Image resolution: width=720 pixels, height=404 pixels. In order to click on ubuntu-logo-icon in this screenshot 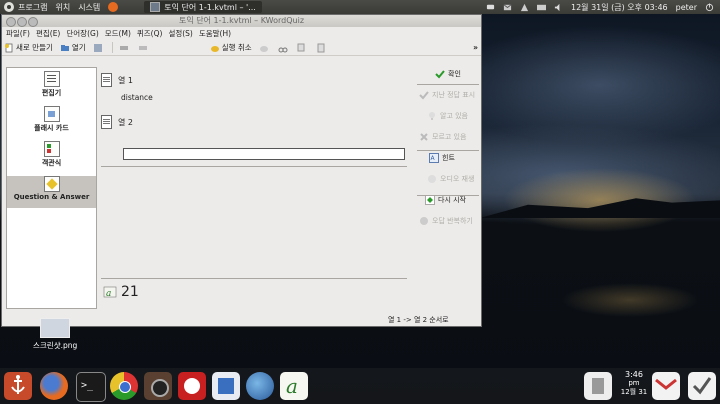, I will do `click(9, 7)`.